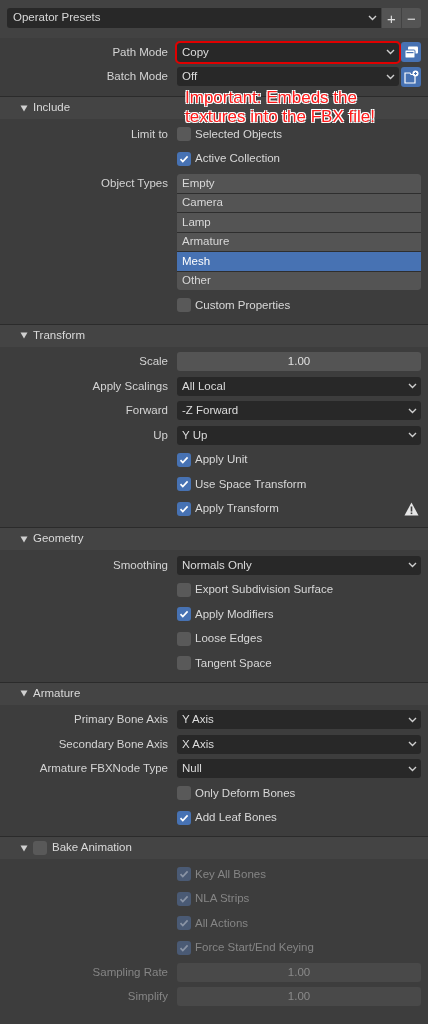  Describe the element at coordinates (52, 108) in the screenshot. I see `section-title: Include` at that location.